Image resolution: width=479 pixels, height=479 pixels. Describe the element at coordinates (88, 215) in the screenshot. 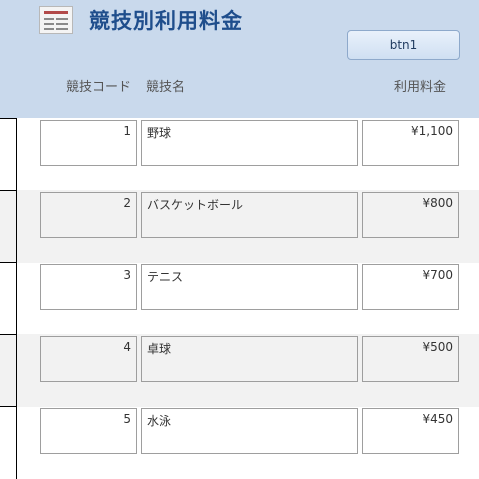

I see `sport-code-field: 2` at that location.